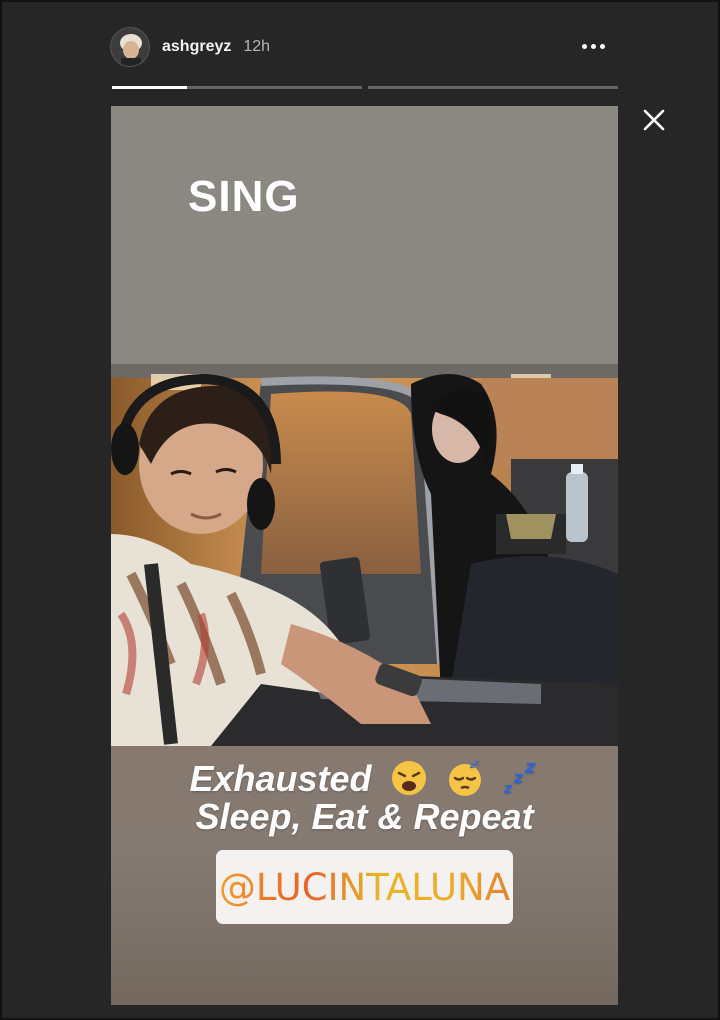 The image size is (720, 1020). What do you see at coordinates (408, 778) in the screenshot?
I see `weary-face-emoji-icon` at bounding box center [408, 778].